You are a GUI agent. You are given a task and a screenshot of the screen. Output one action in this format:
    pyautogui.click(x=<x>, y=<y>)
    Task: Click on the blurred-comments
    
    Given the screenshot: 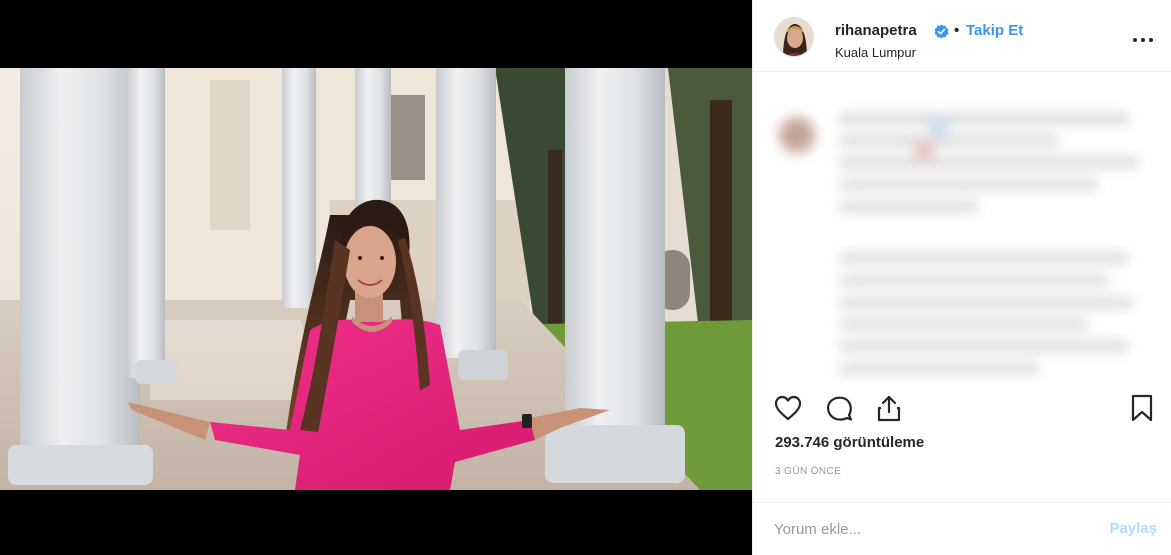 What is the action you would take?
    pyautogui.click(x=959, y=243)
    